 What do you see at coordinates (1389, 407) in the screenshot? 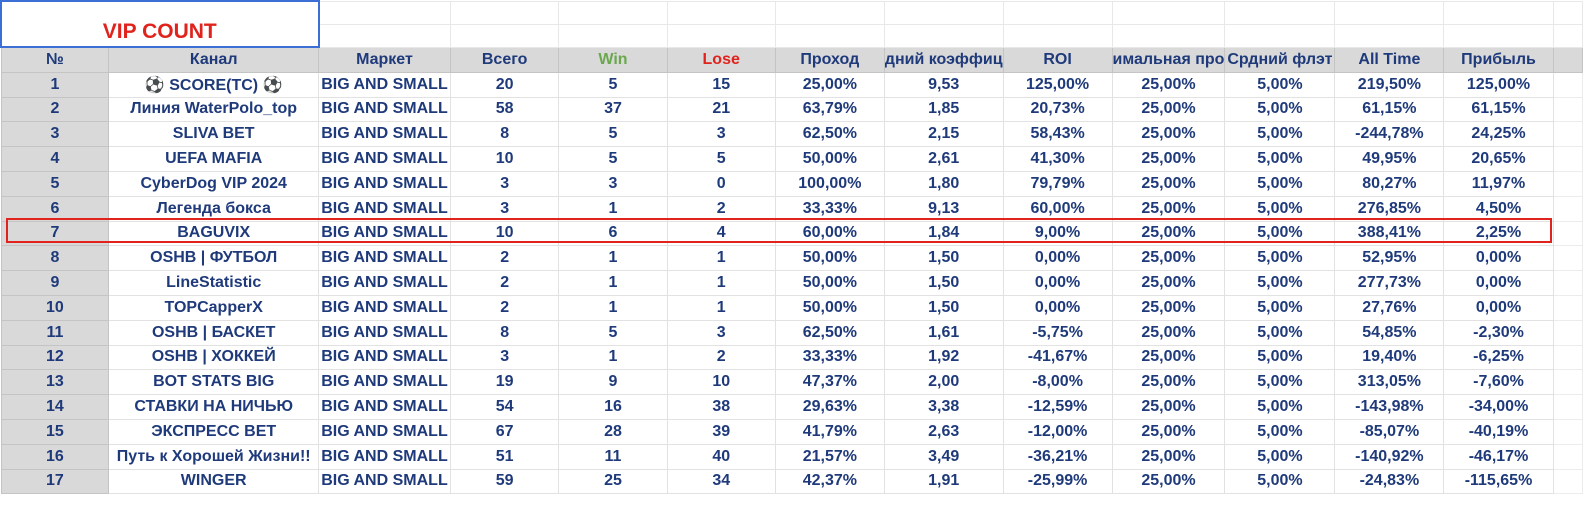
I see `cell-all-time: -143,98%` at bounding box center [1389, 407].